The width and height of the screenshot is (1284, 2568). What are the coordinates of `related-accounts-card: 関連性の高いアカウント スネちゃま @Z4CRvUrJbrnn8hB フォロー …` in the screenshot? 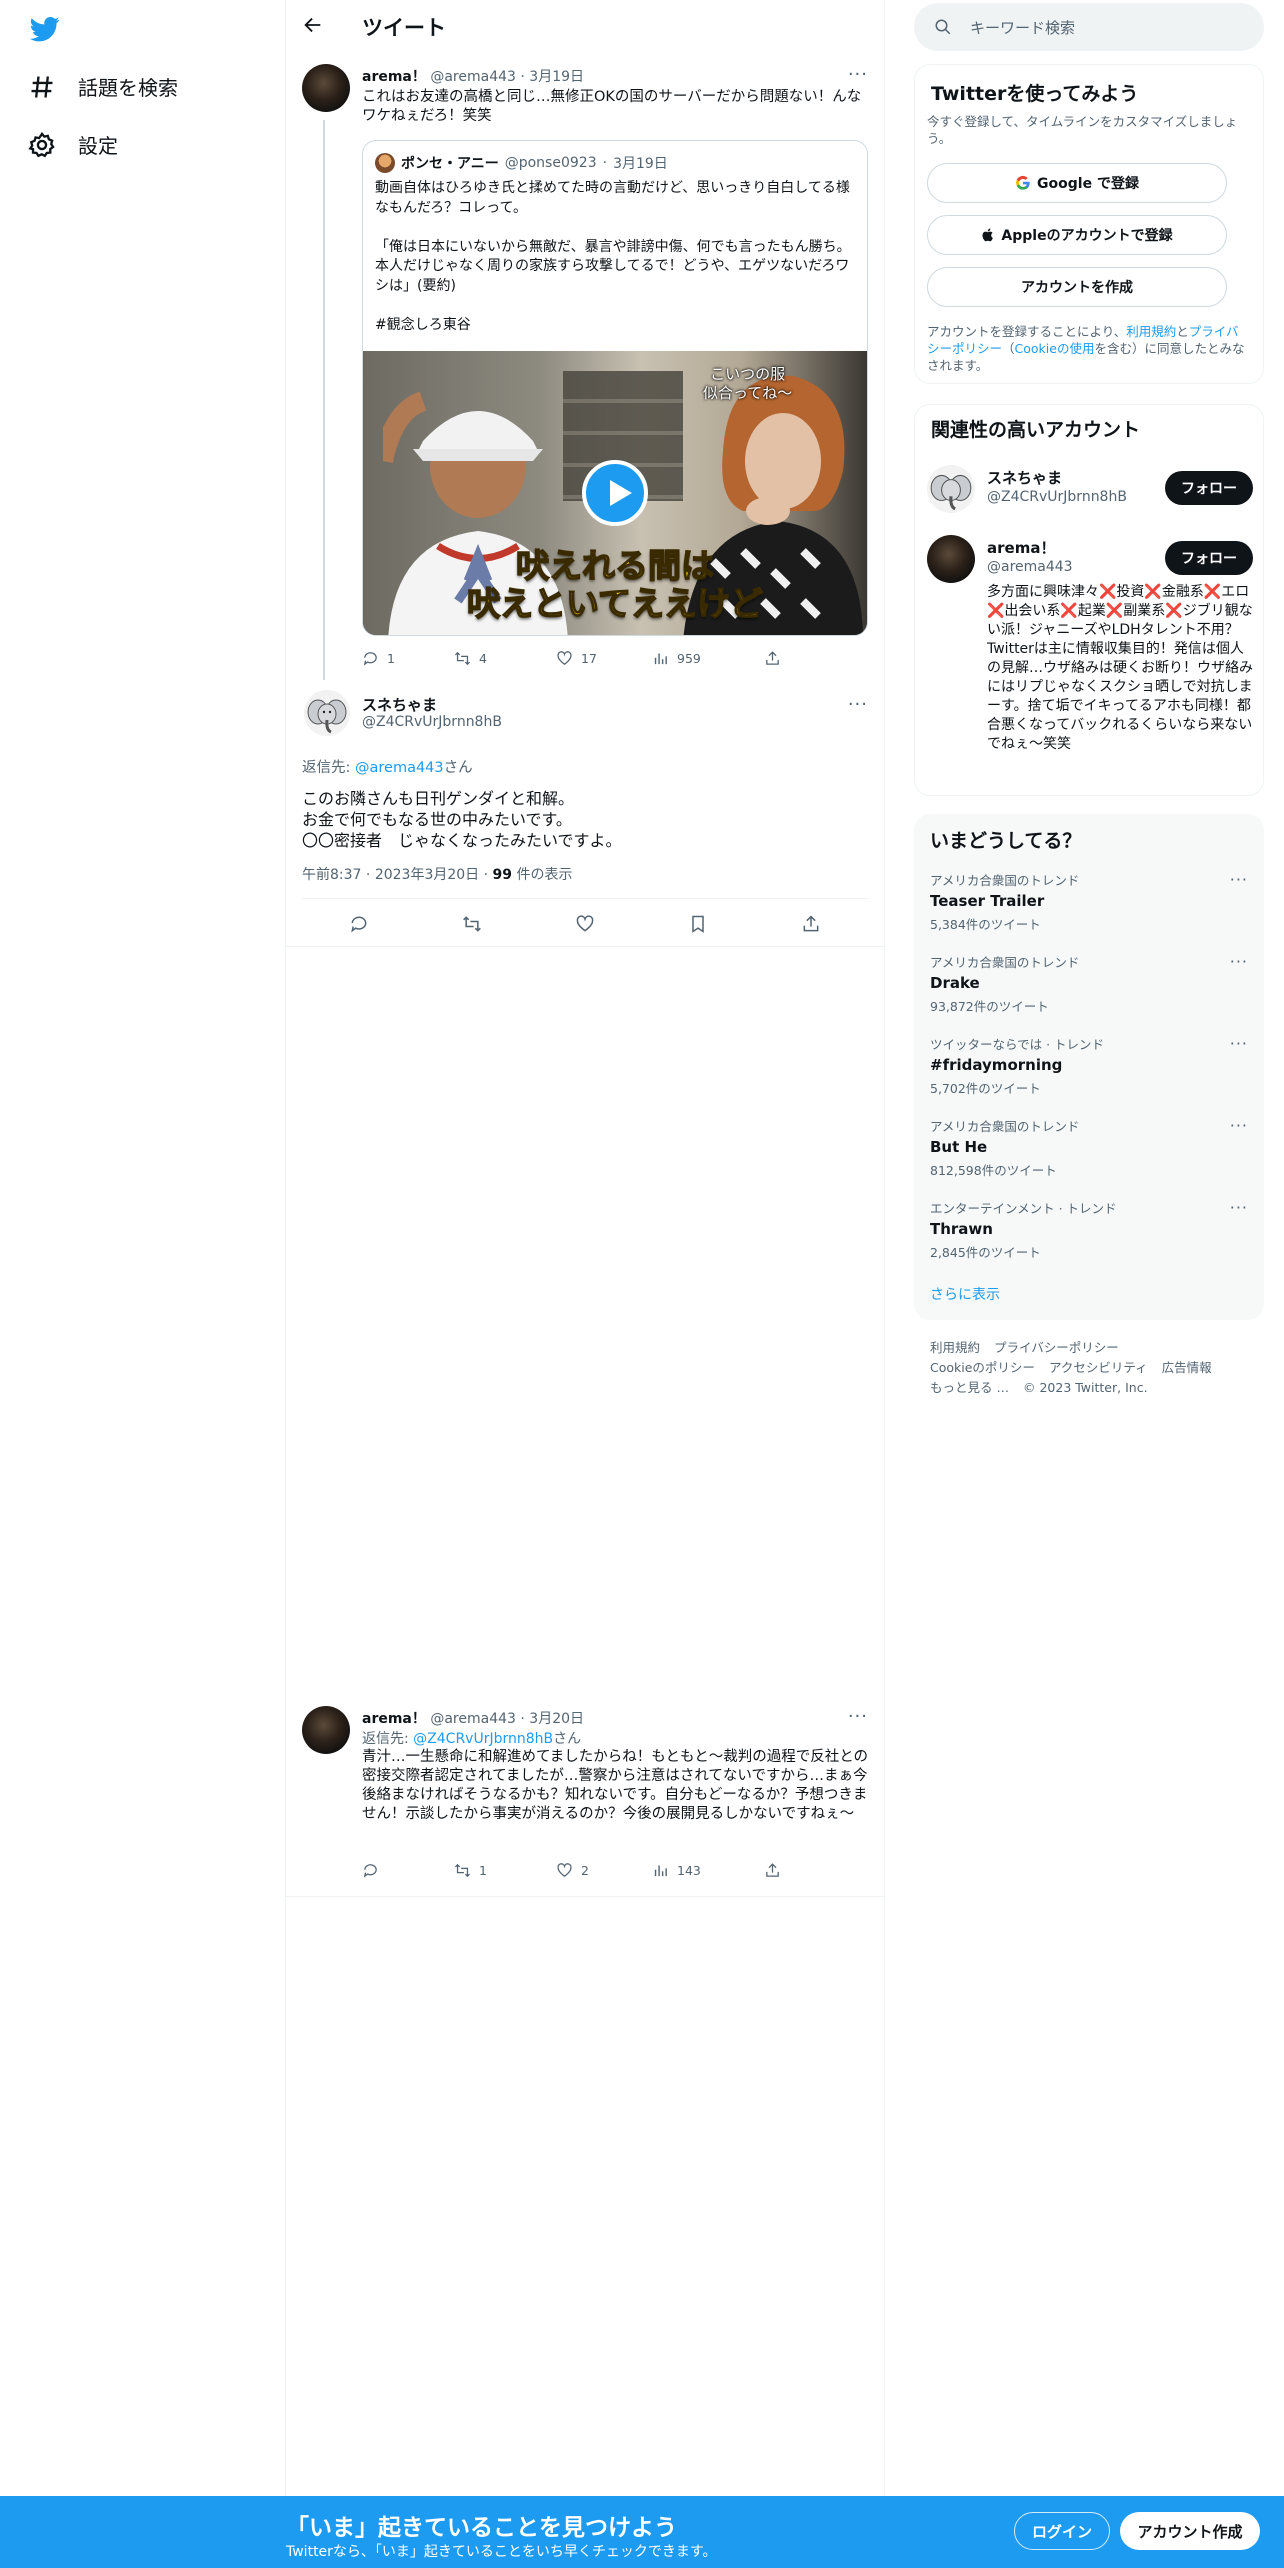 It's located at (1089, 600).